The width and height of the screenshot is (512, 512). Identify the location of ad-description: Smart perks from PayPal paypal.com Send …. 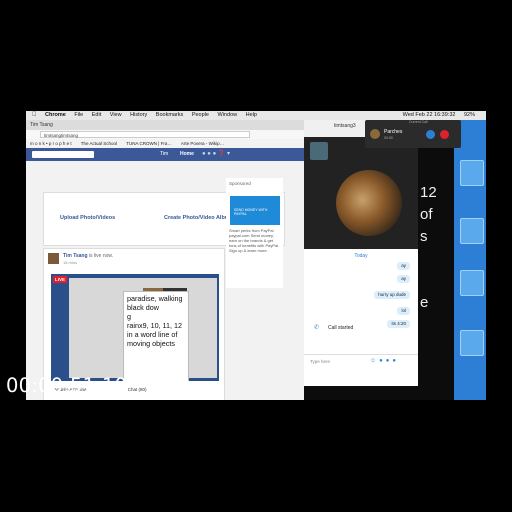
(254, 240).